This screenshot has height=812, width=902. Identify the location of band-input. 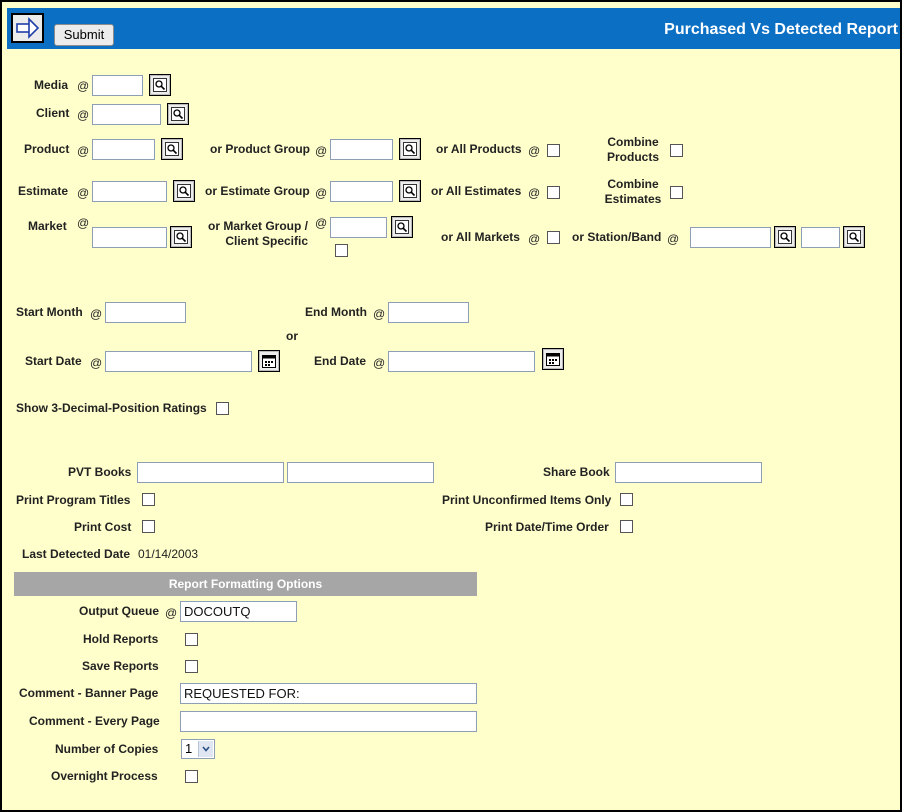
(820, 237).